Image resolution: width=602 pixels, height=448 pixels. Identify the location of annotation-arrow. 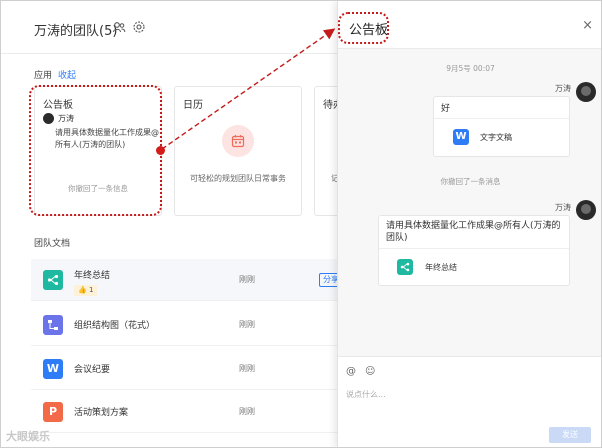
(248, 89).